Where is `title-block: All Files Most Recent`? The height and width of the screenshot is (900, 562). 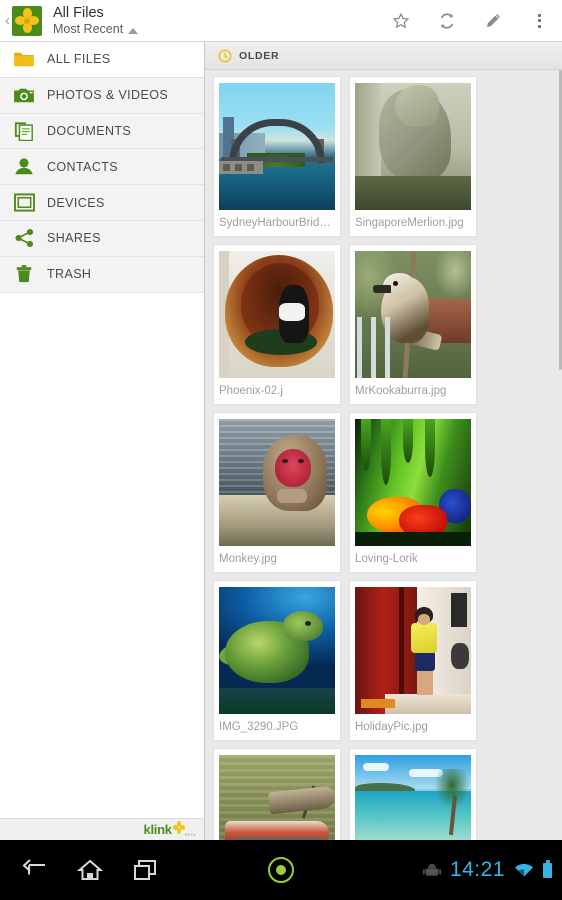 title-block: All Files Most Recent is located at coordinates (96, 20).